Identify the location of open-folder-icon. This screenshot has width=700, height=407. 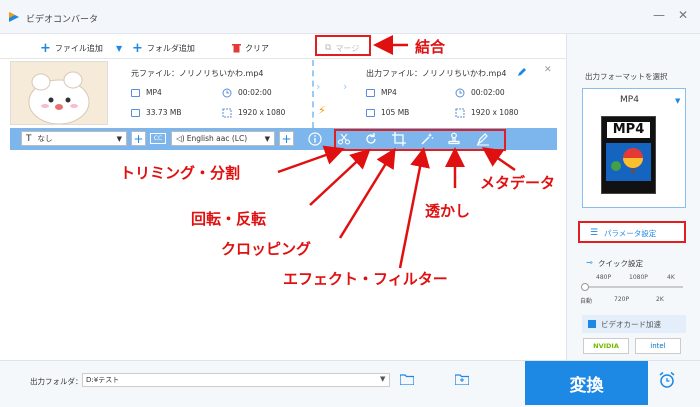
(462, 379).